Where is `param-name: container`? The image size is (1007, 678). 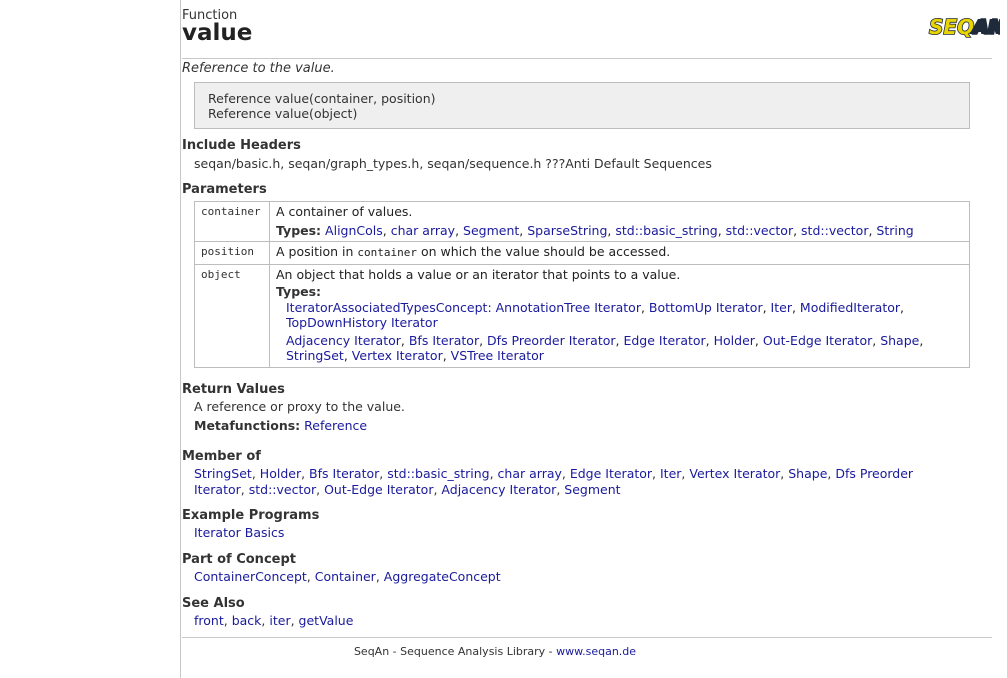 param-name: container is located at coordinates (232, 221).